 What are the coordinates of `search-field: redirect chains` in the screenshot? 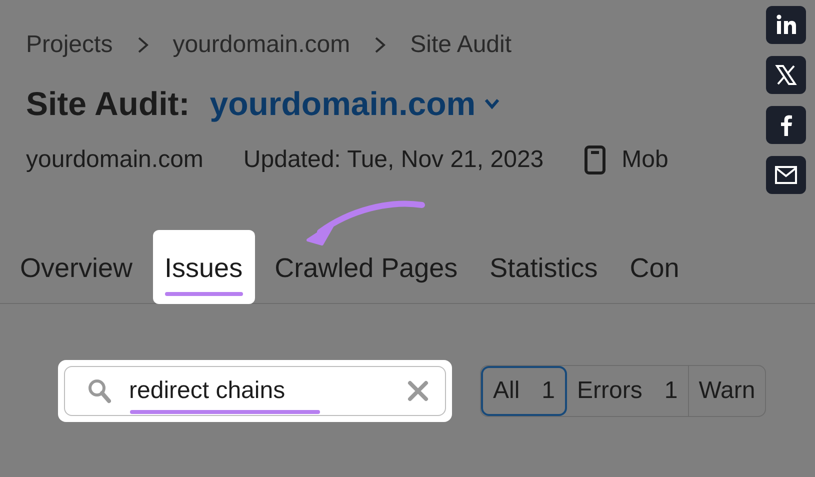 It's located at (255, 391).